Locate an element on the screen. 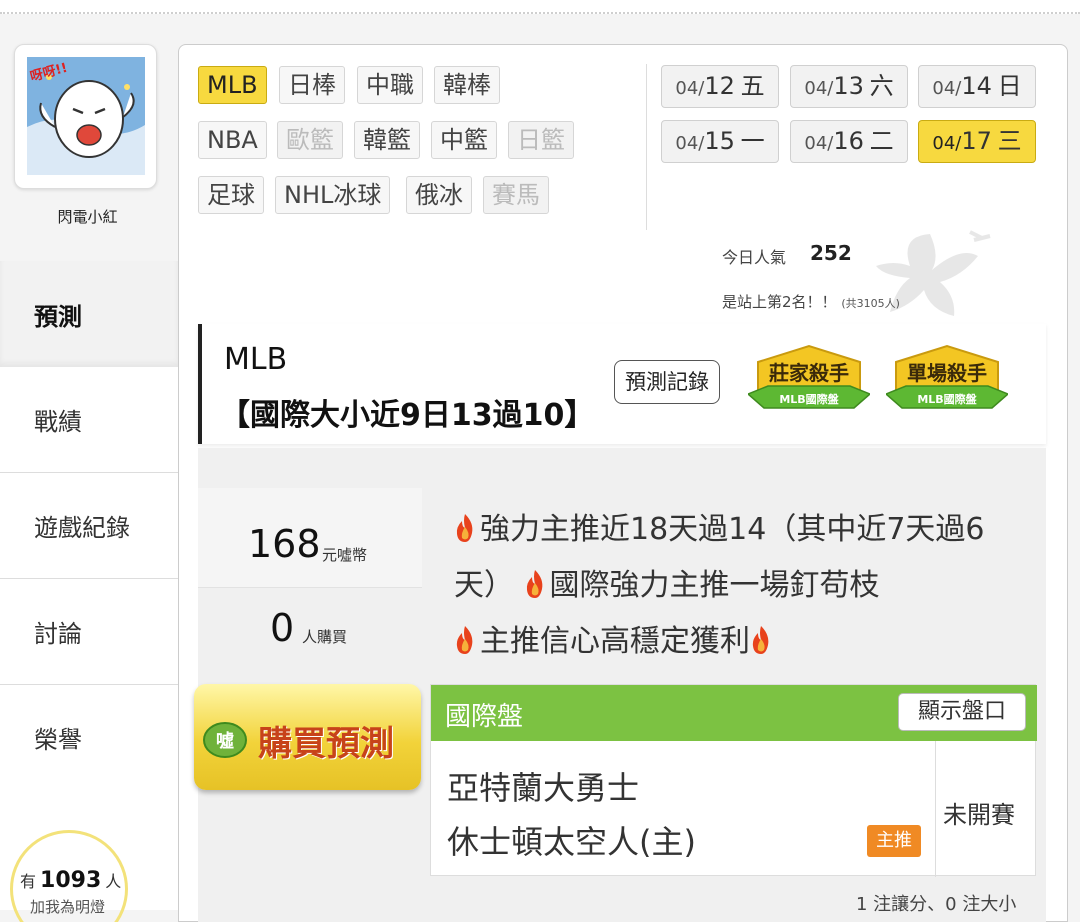 The width and height of the screenshot is (1080, 922). sport-tab-euro-basketball: 歐籃 is located at coordinates (310, 140).